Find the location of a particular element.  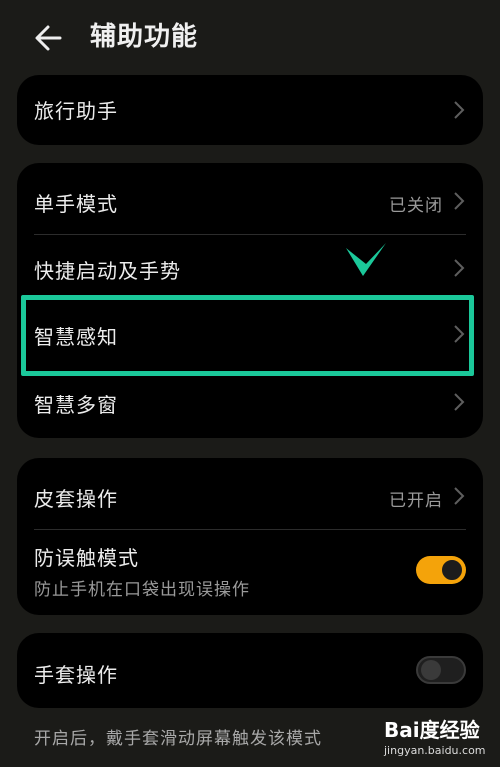

card-glove: 手套操作 is located at coordinates (250, 670).